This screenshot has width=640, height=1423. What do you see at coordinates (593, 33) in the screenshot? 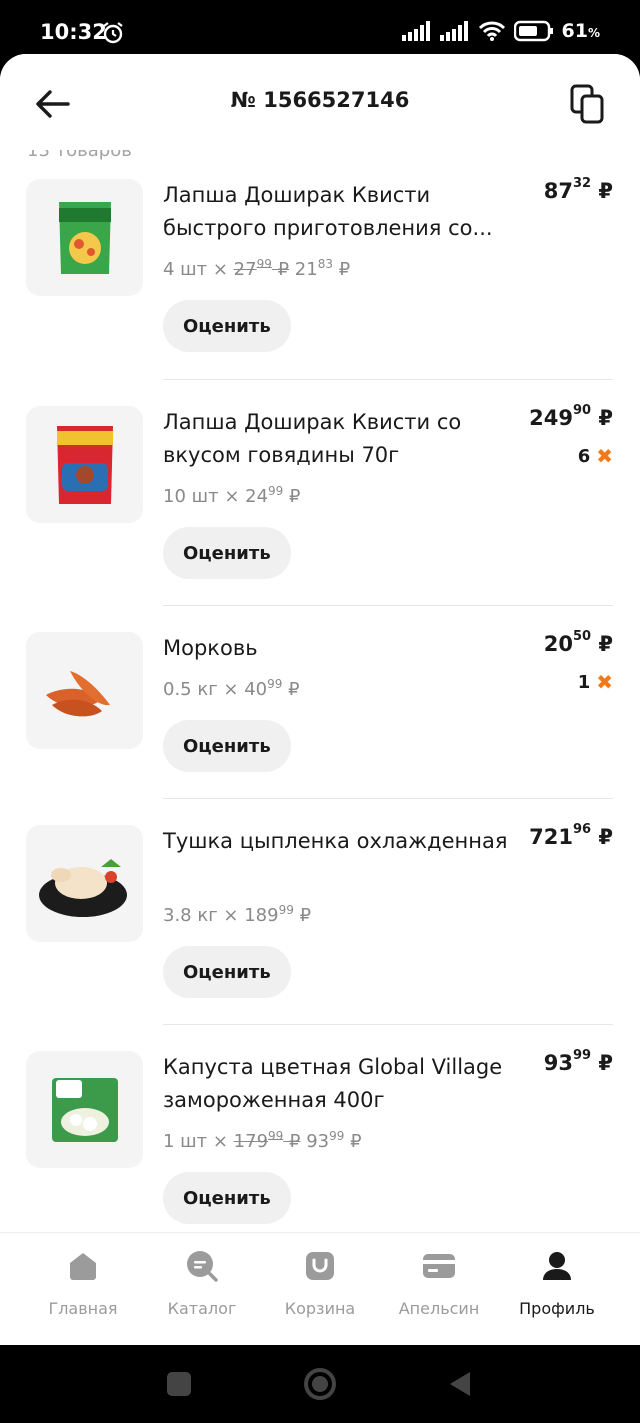
I see `battery-unit: %` at bounding box center [593, 33].